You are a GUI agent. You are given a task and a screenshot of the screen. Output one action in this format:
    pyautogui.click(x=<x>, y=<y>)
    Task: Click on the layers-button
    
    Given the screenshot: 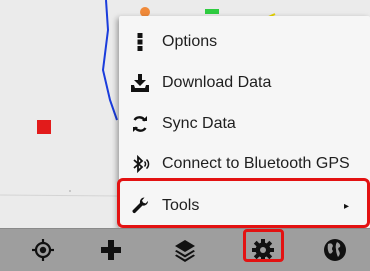 What is the action you would take?
    pyautogui.click(x=185, y=250)
    